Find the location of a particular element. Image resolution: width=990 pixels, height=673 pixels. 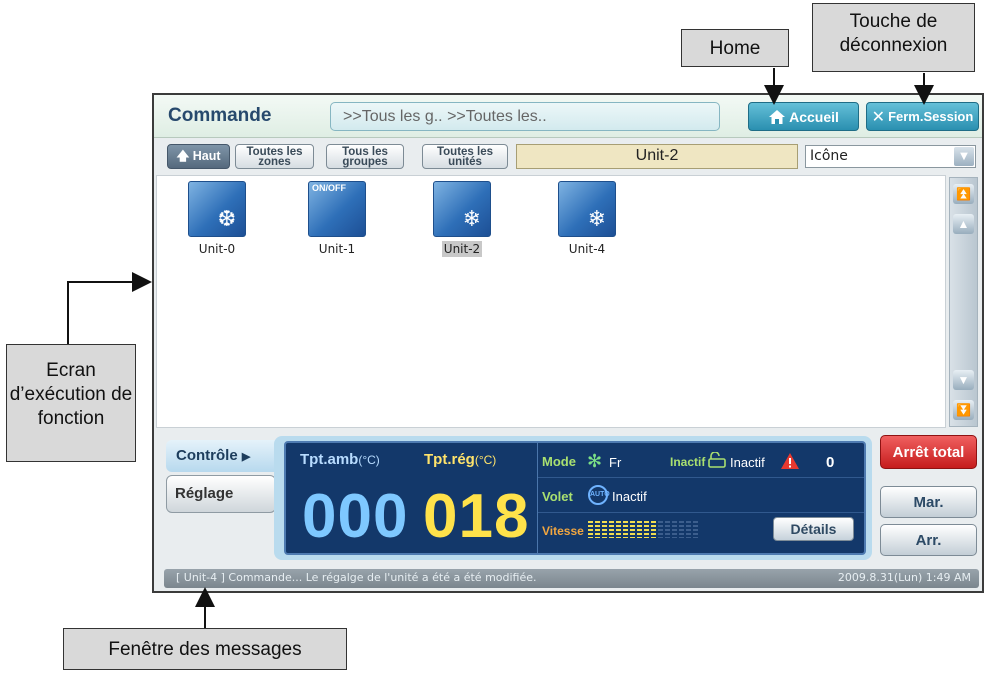

all-units-button: Toutes les unités is located at coordinates (465, 156).